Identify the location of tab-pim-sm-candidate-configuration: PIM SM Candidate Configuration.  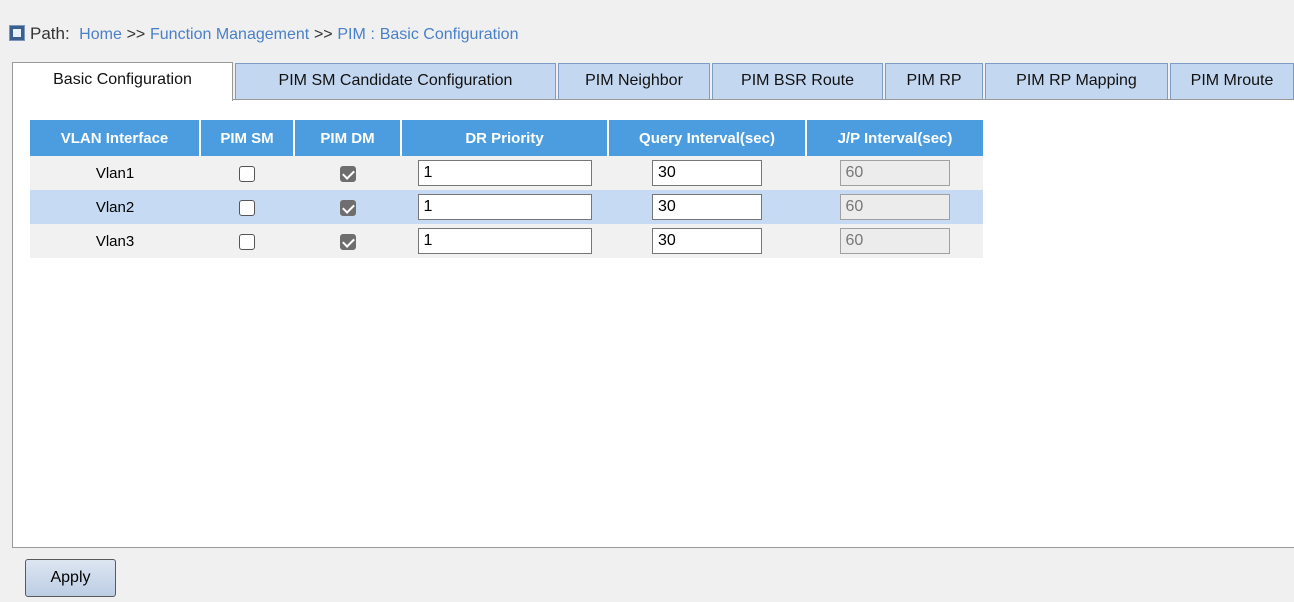
(395, 81).